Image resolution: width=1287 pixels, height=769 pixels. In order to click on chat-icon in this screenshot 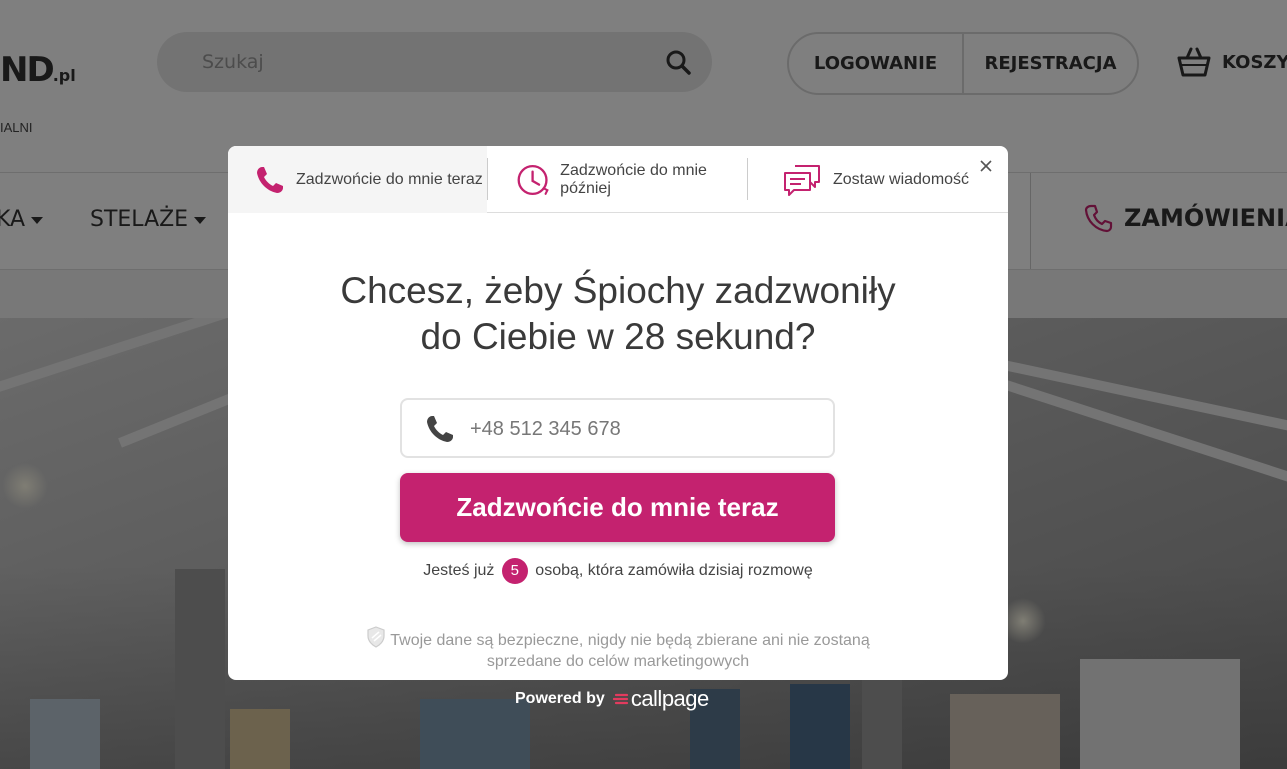, I will do `click(802, 180)`.